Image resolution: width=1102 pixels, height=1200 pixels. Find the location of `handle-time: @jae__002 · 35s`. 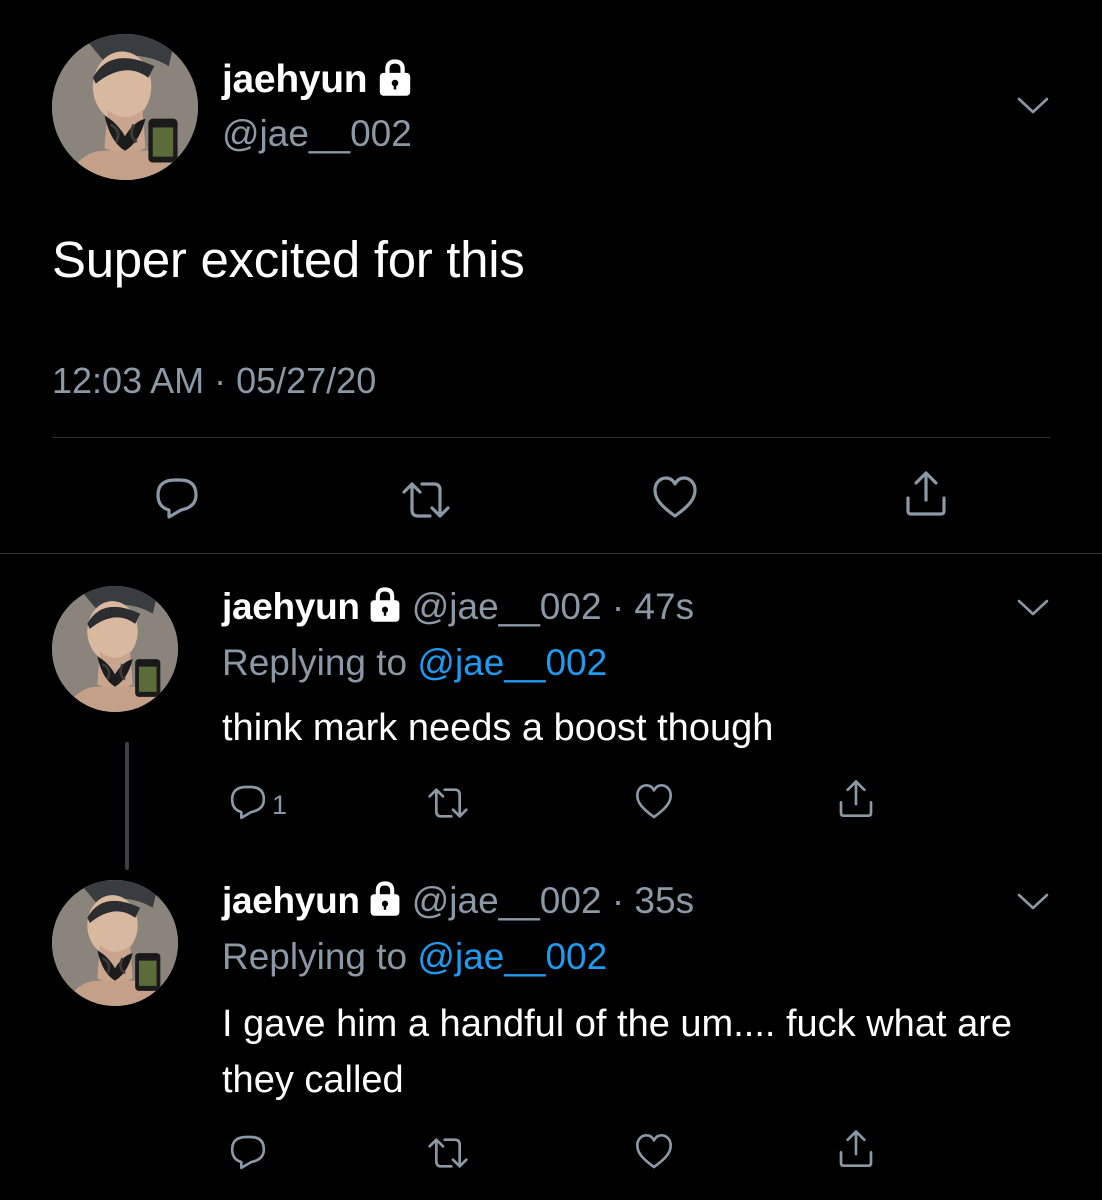

handle-time: @jae__002 · 35s is located at coordinates (553, 900).